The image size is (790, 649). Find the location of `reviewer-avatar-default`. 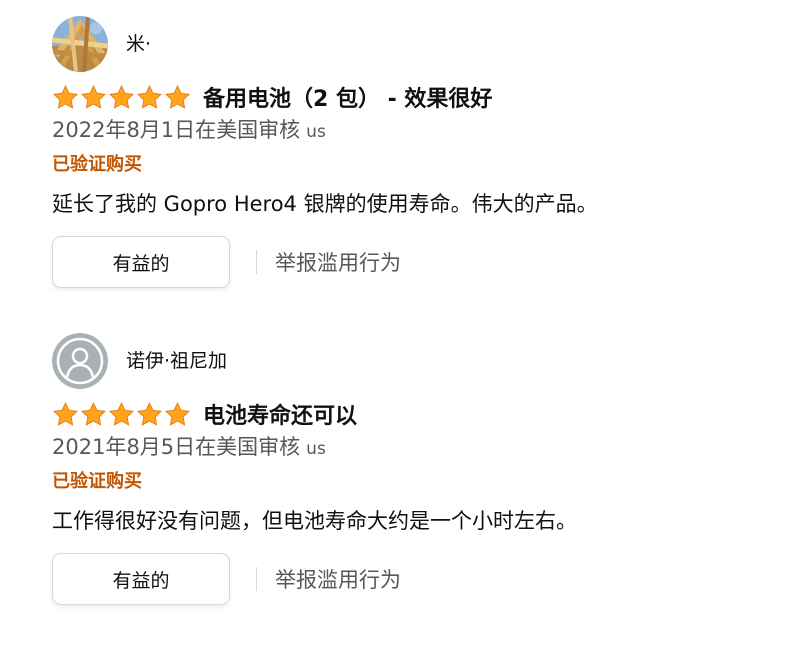

reviewer-avatar-default is located at coordinates (80, 361).